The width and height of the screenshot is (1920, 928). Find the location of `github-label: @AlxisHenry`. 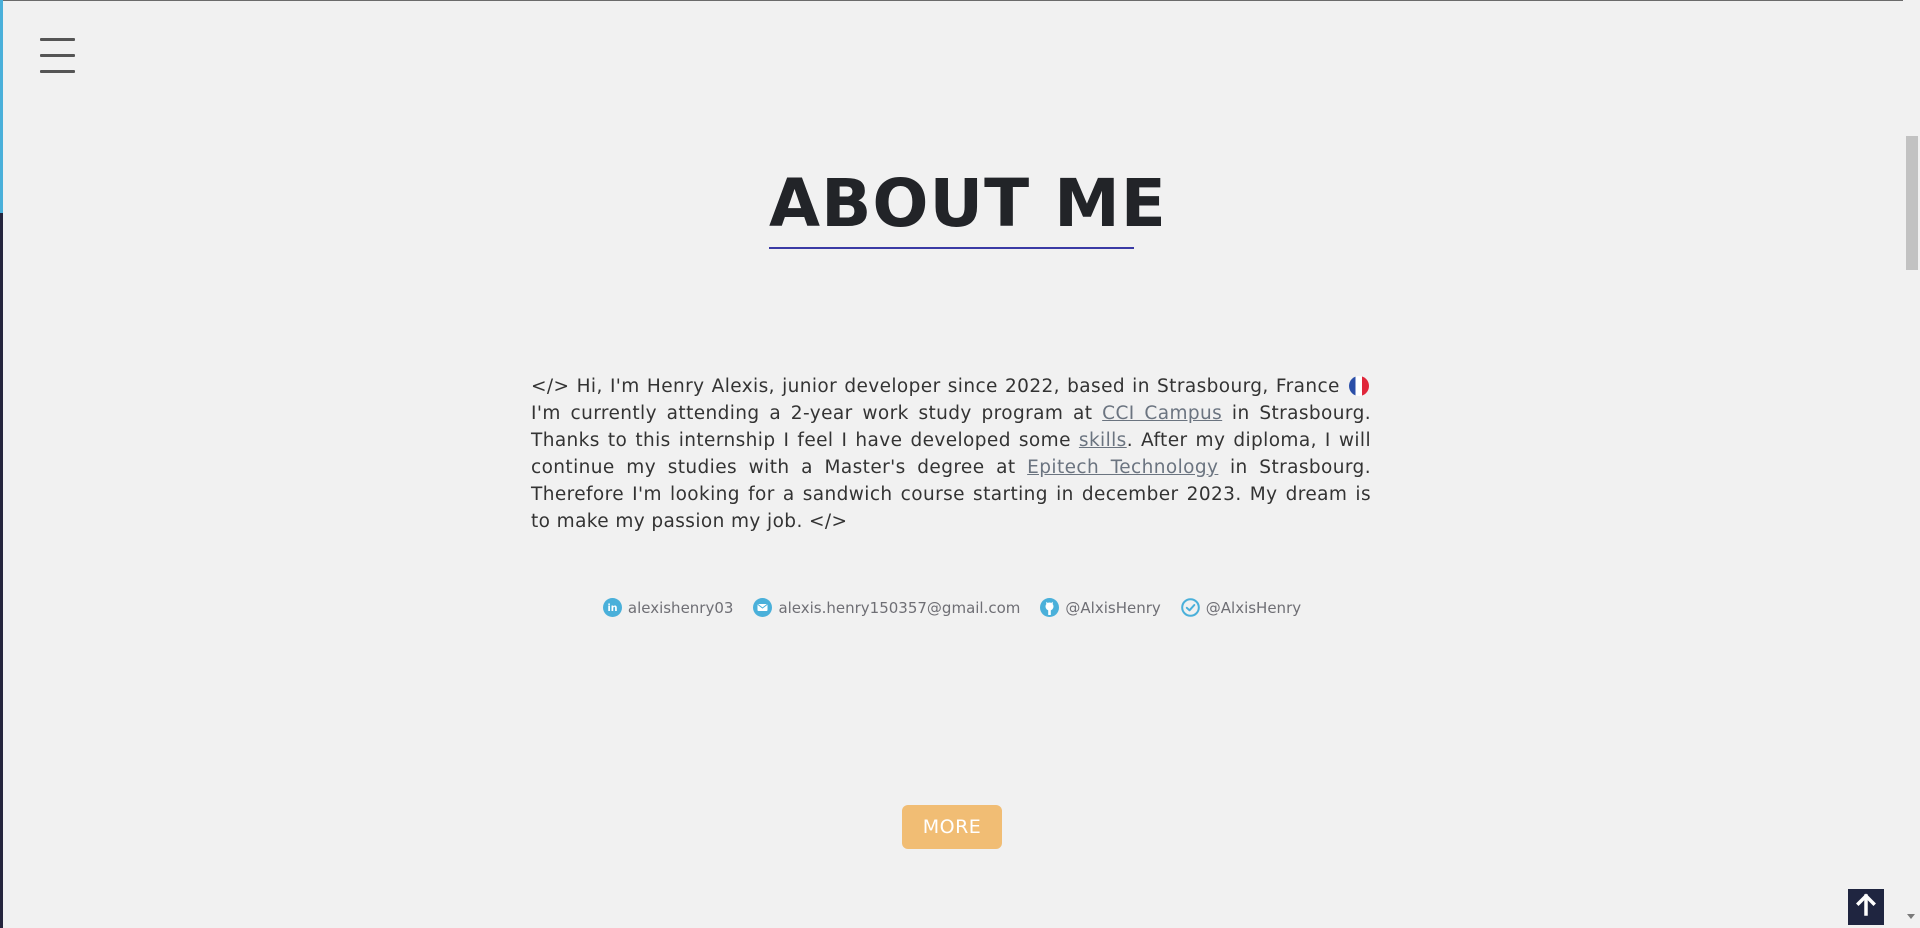

github-label: @AlxisHenry is located at coordinates (1113, 607).